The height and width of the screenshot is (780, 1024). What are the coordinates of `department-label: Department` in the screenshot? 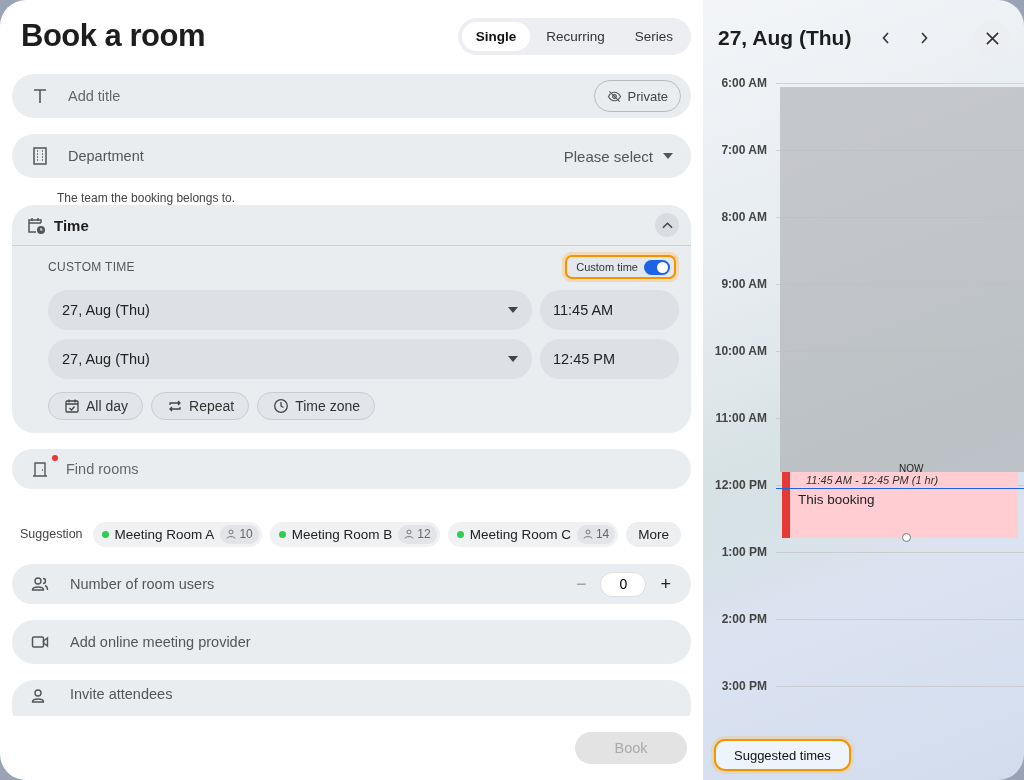 It's located at (106, 156).